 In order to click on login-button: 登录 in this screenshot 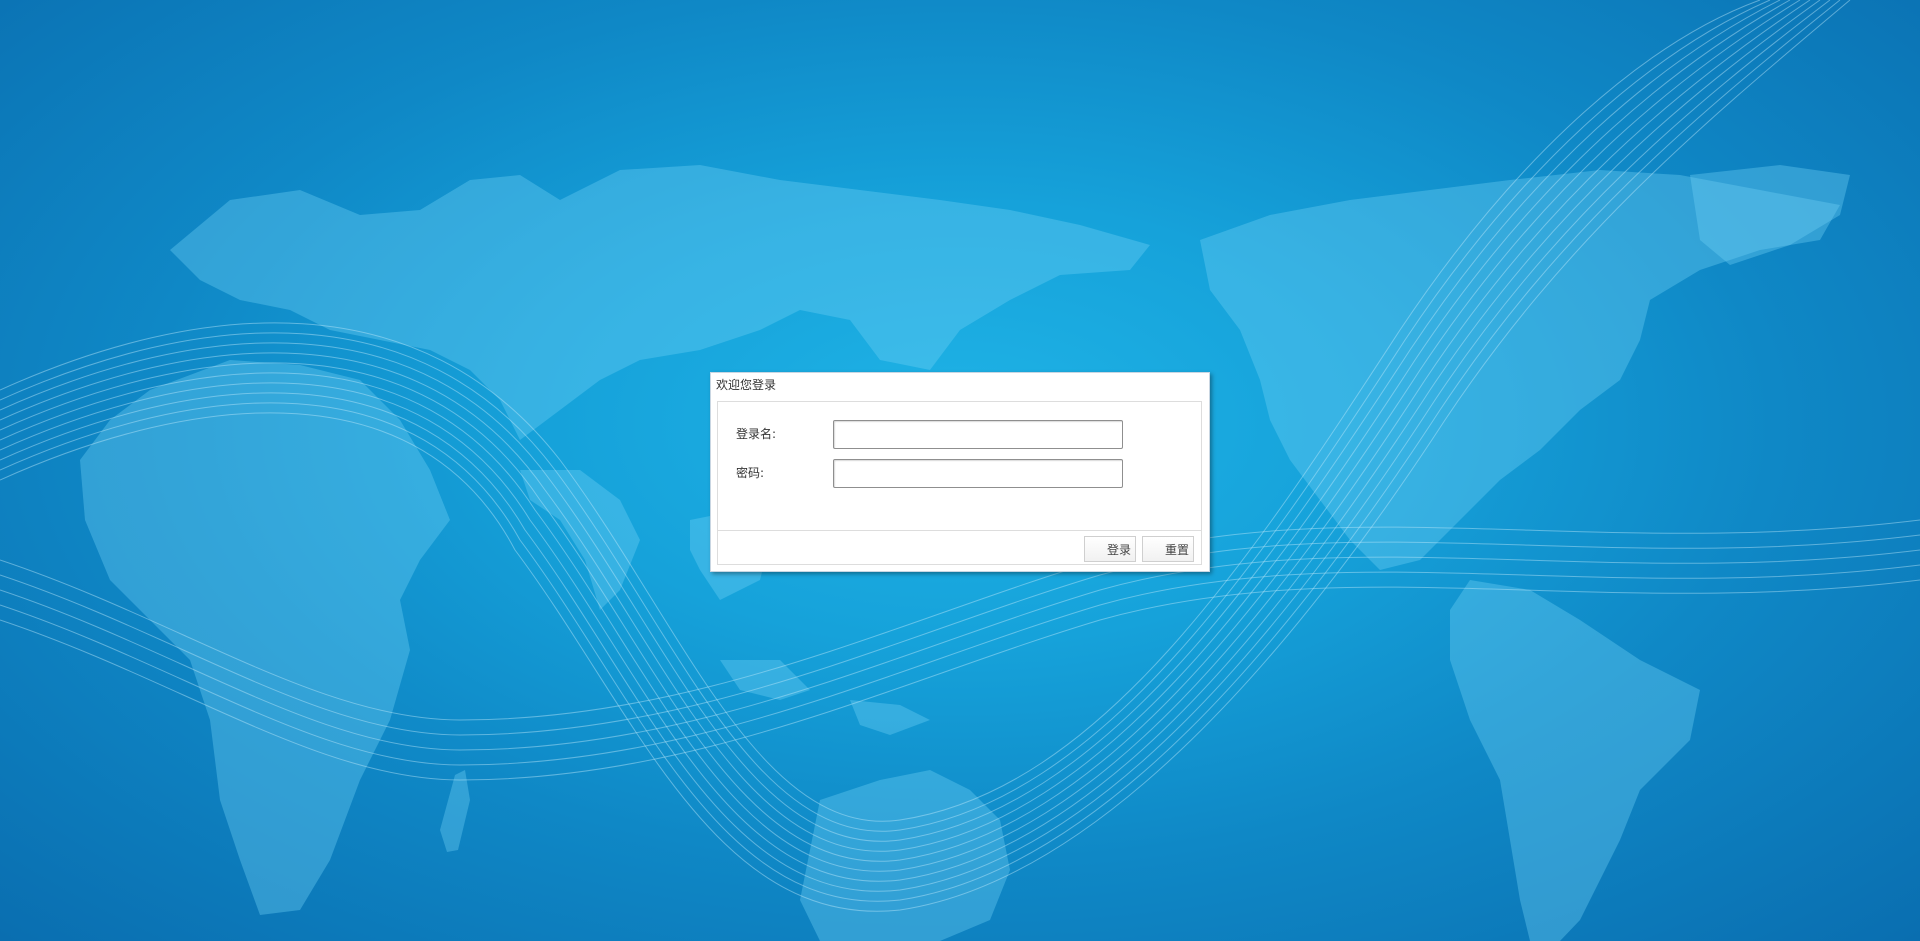, I will do `click(1110, 549)`.